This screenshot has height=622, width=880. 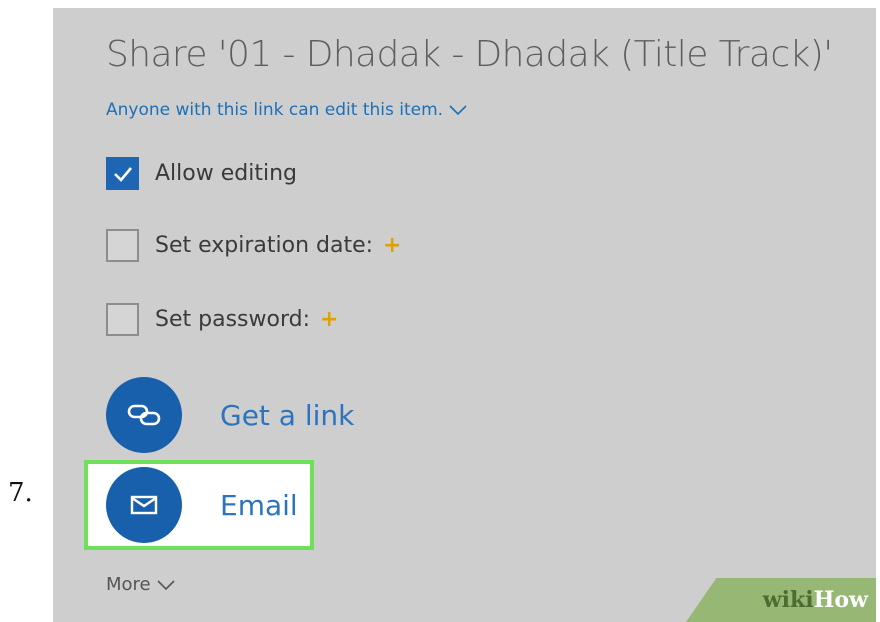 I want to click on email-button: Email, so click(x=202, y=505).